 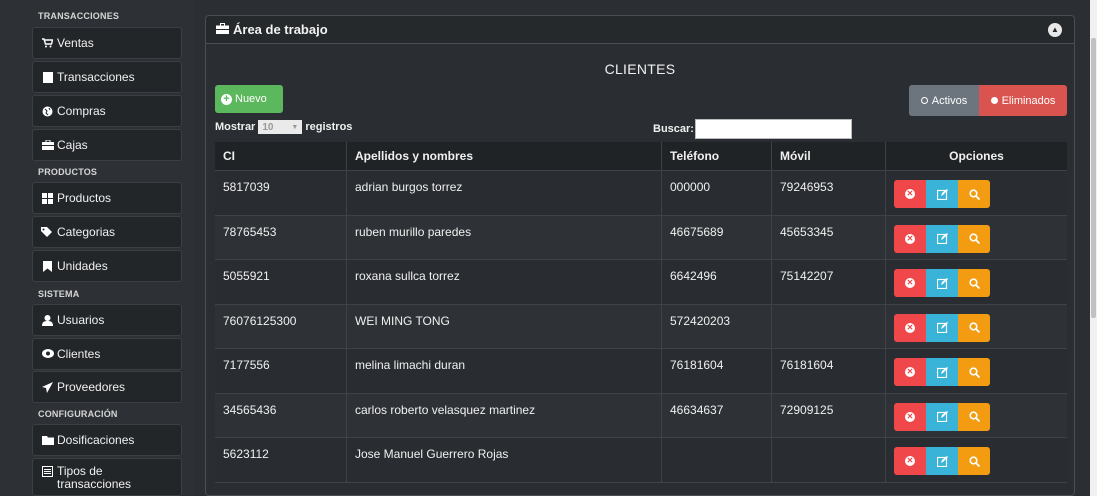 I want to click on panel-header: Área de trabajo ▲, so click(x=640, y=30).